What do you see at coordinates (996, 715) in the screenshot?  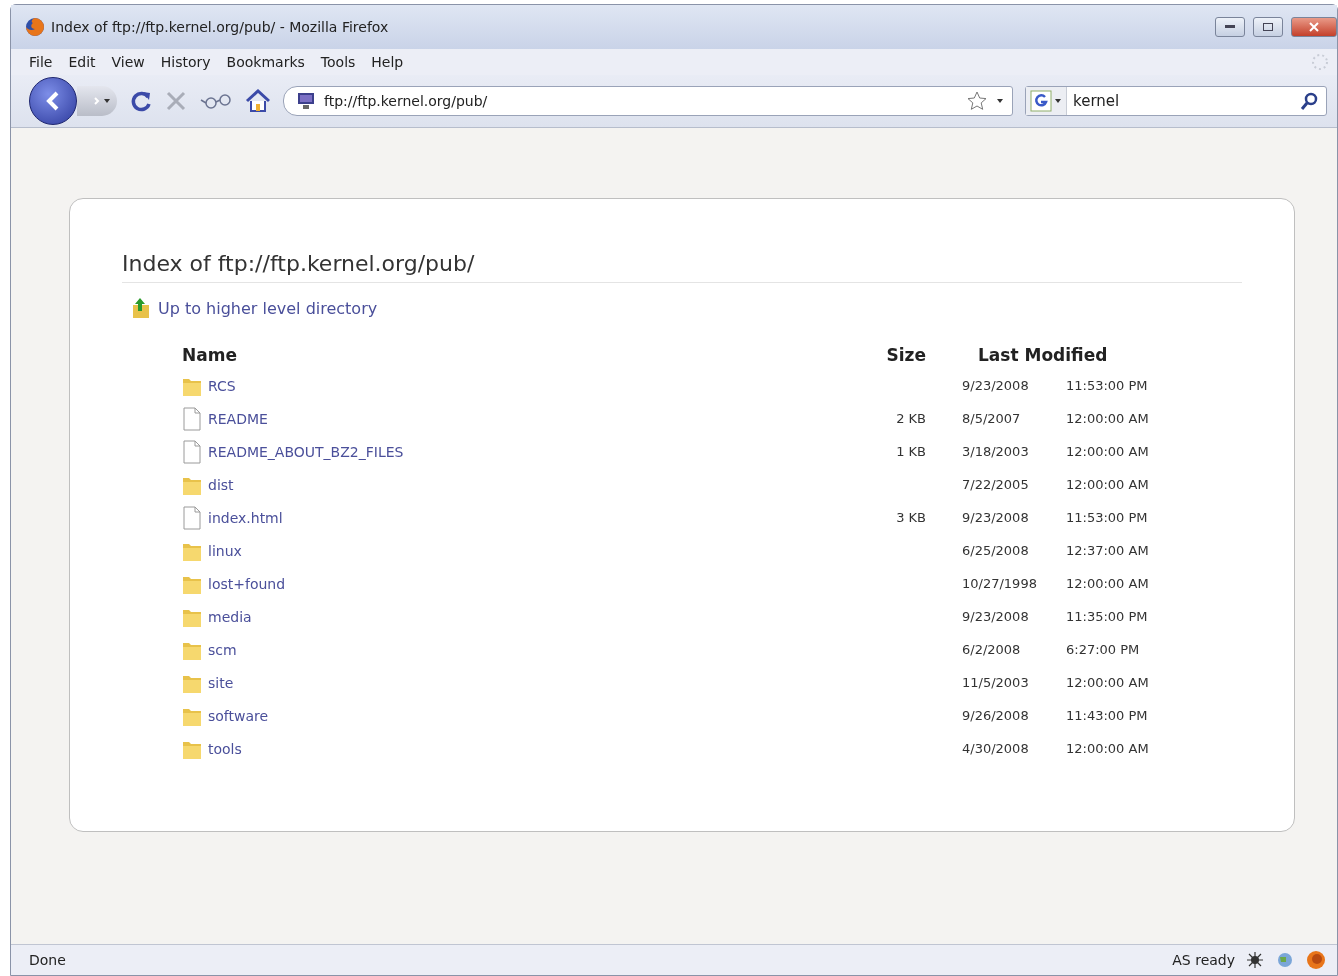 I see `date-cell-text: 9/26/2008` at bounding box center [996, 715].